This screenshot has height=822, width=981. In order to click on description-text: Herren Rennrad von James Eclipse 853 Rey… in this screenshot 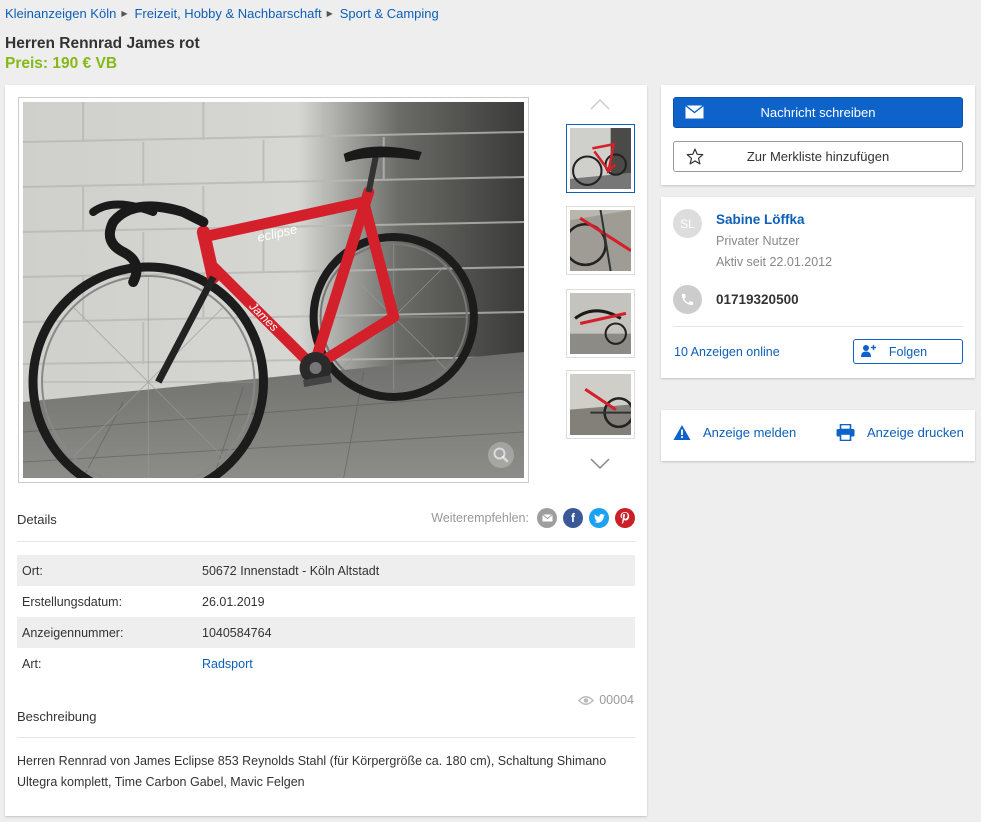, I will do `click(312, 771)`.